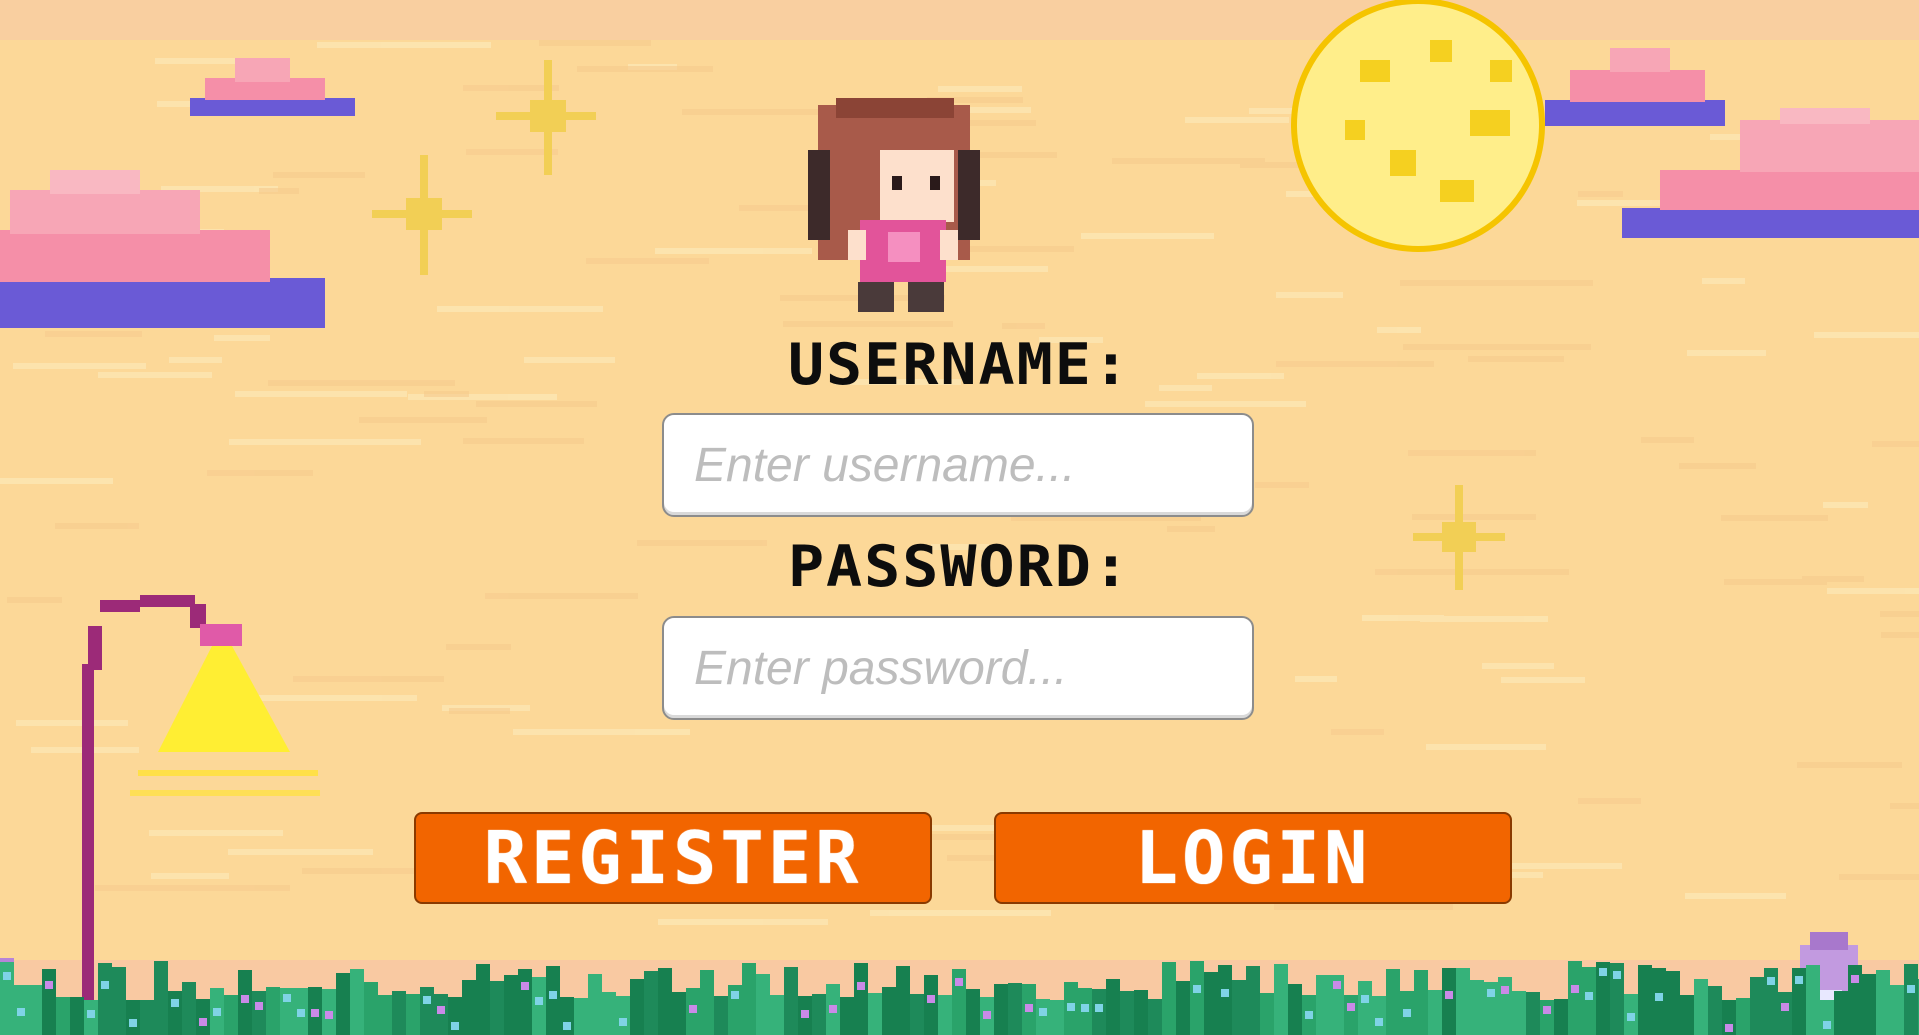  I want to click on login-button: LOGIN, so click(1253, 858).